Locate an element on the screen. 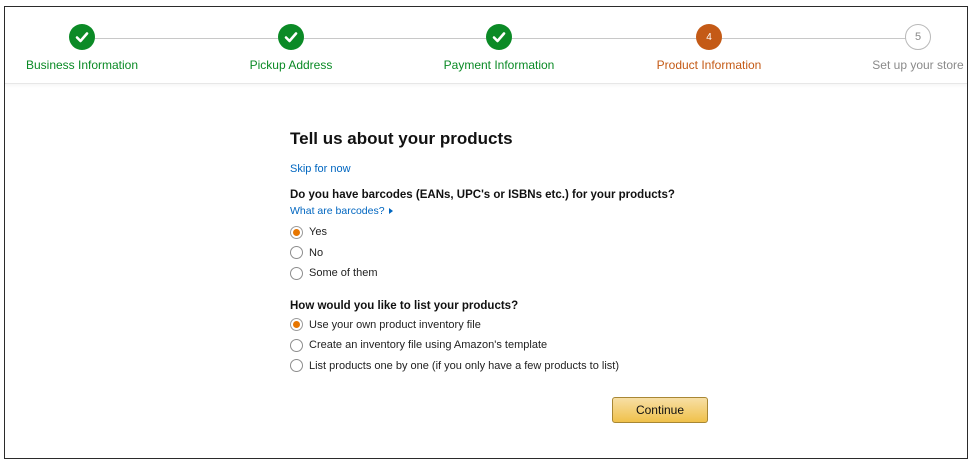  step-product-information: 4 Product Information is located at coordinates (709, 48).